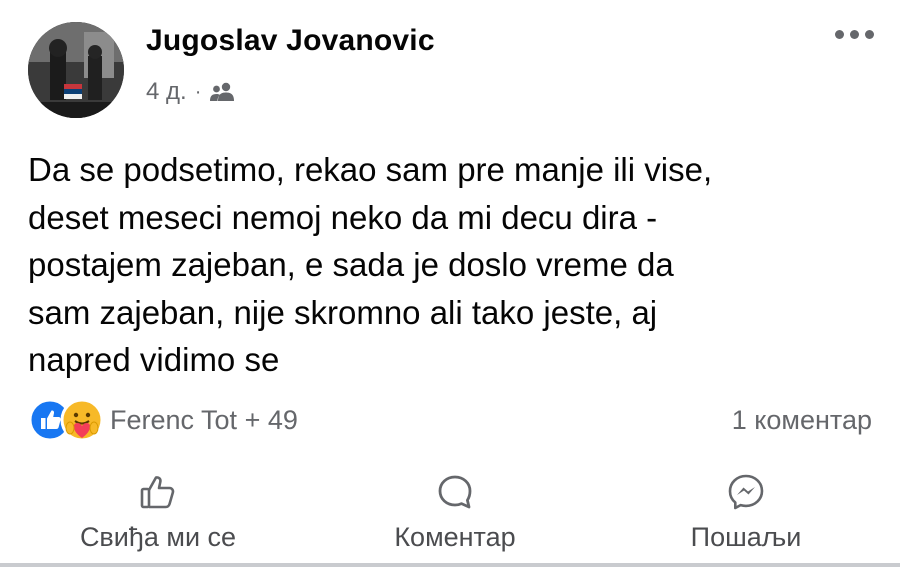 This screenshot has height=567, width=900. I want to click on like-button: Свиђа ми се, so click(158, 512).